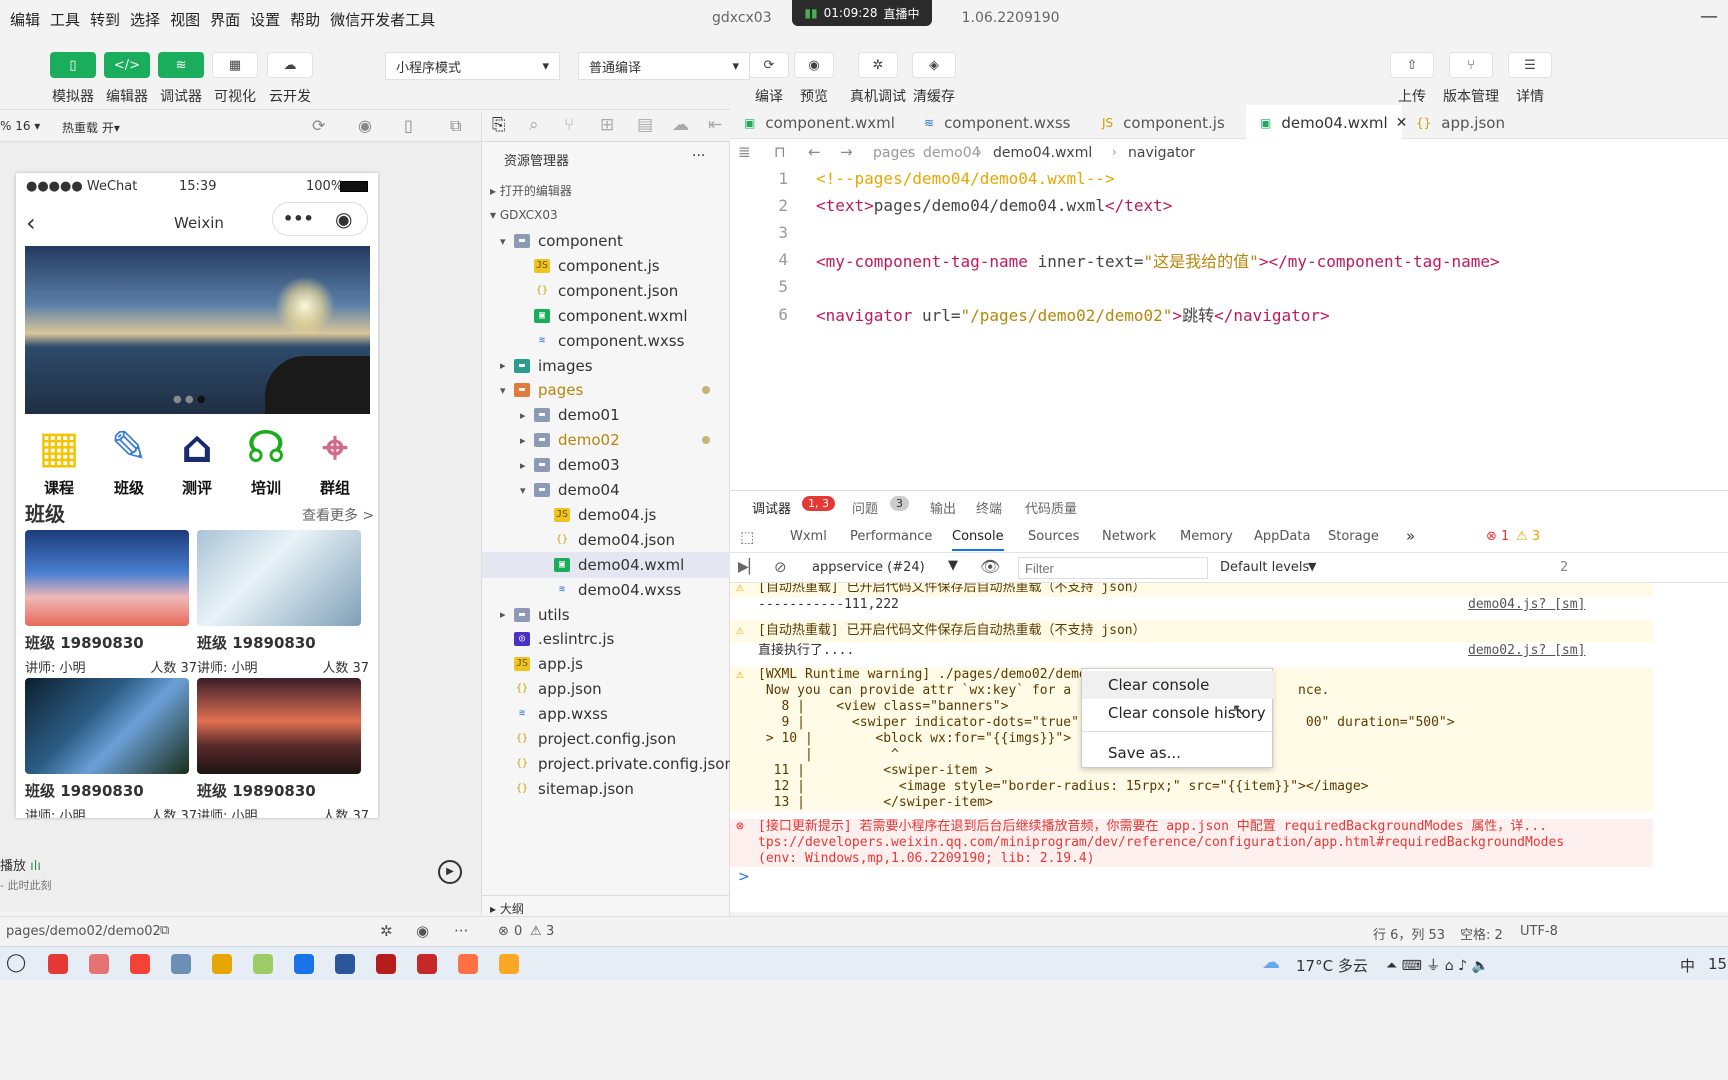  Describe the element at coordinates (472, 66) in the screenshot. I see `mode-select: 小程序模式 ▾` at that location.